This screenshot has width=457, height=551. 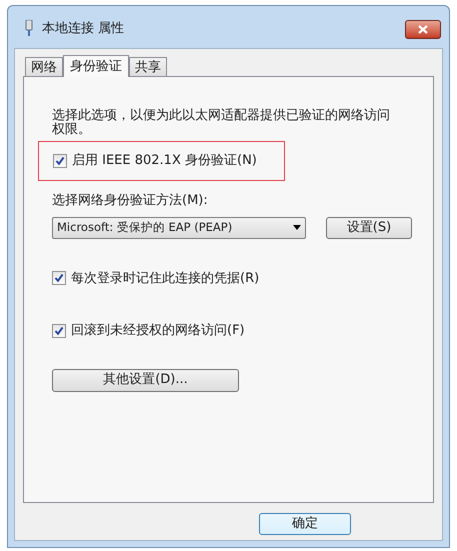 What do you see at coordinates (165, 279) in the screenshot?
I see `checkbox-label: 每次登录时记住此连接的凭据(R)` at bounding box center [165, 279].